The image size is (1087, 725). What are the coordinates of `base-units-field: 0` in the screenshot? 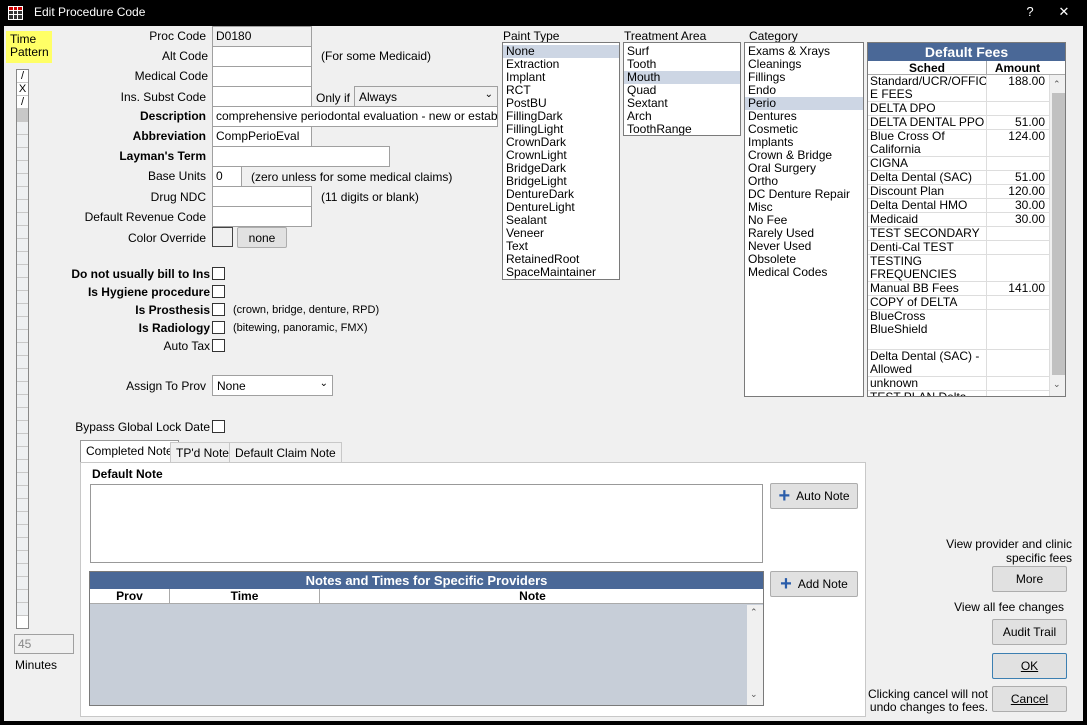 It's located at (227, 176).